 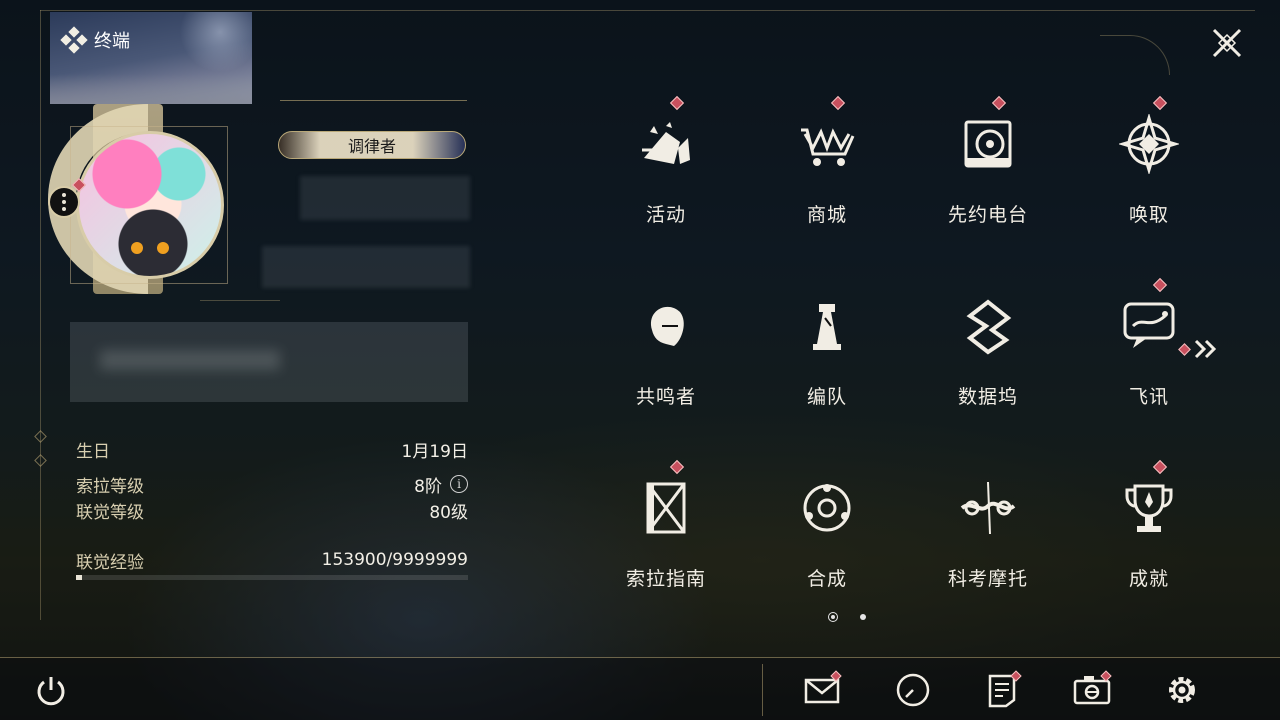 What do you see at coordinates (79, 577) in the screenshot?
I see `exp-progress-fill` at bounding box center [79, 577].